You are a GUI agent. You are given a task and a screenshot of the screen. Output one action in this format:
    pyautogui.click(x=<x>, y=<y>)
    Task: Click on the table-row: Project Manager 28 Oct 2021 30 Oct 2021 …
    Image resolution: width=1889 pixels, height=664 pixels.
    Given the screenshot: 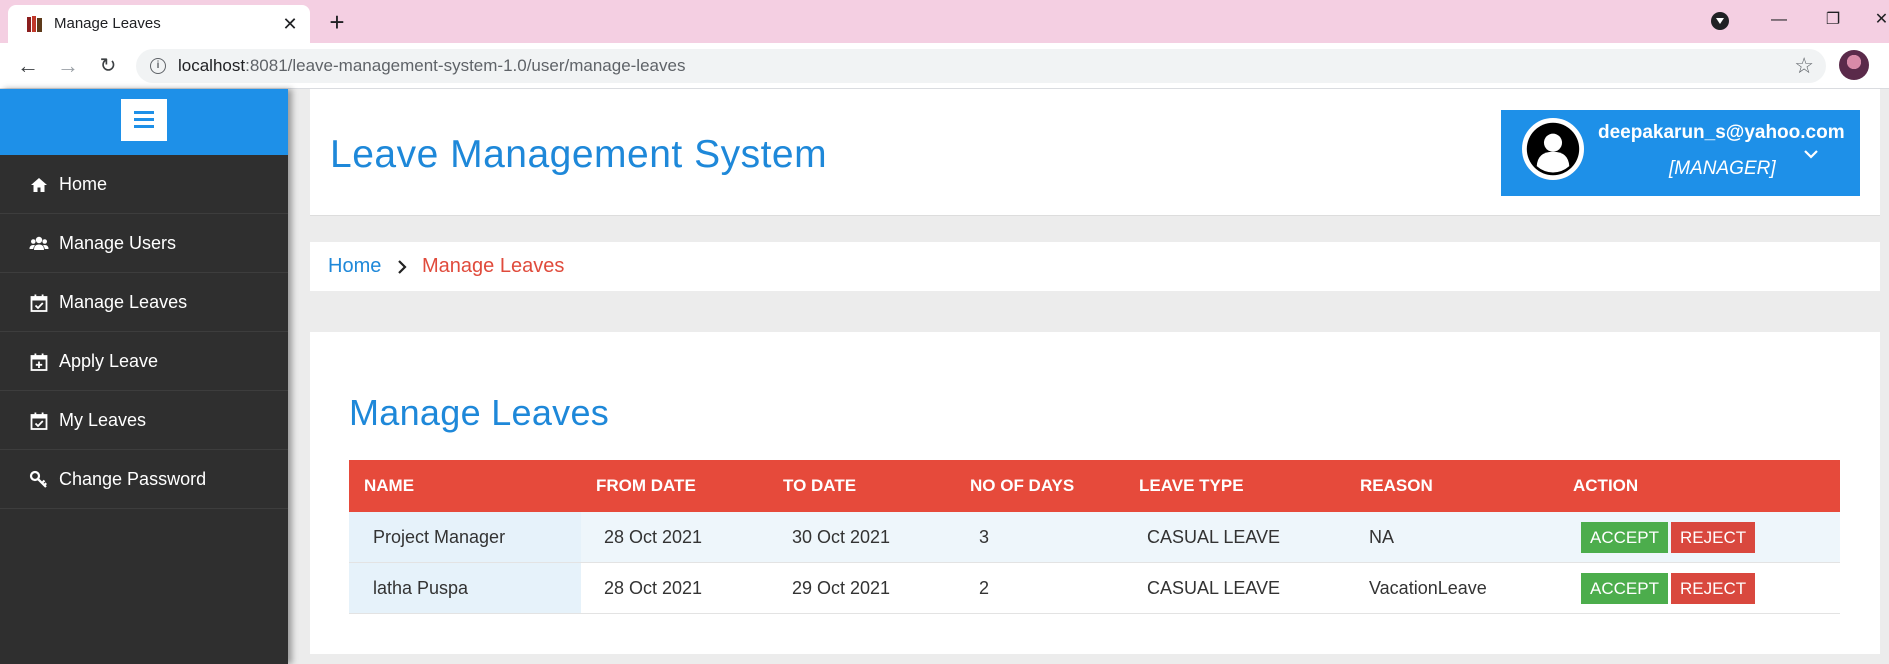 What is the action you would take?
    pyautogui.click(x=1094, y=537)
    